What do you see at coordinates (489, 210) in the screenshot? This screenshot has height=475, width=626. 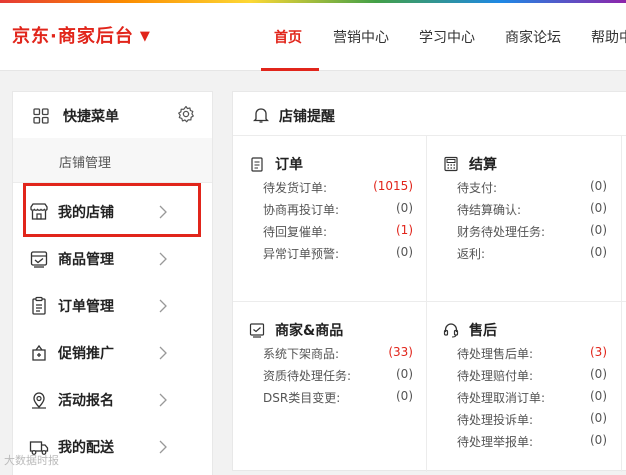 I see `reminder-label: 待结算确认:` at bounding box center [489, 210].